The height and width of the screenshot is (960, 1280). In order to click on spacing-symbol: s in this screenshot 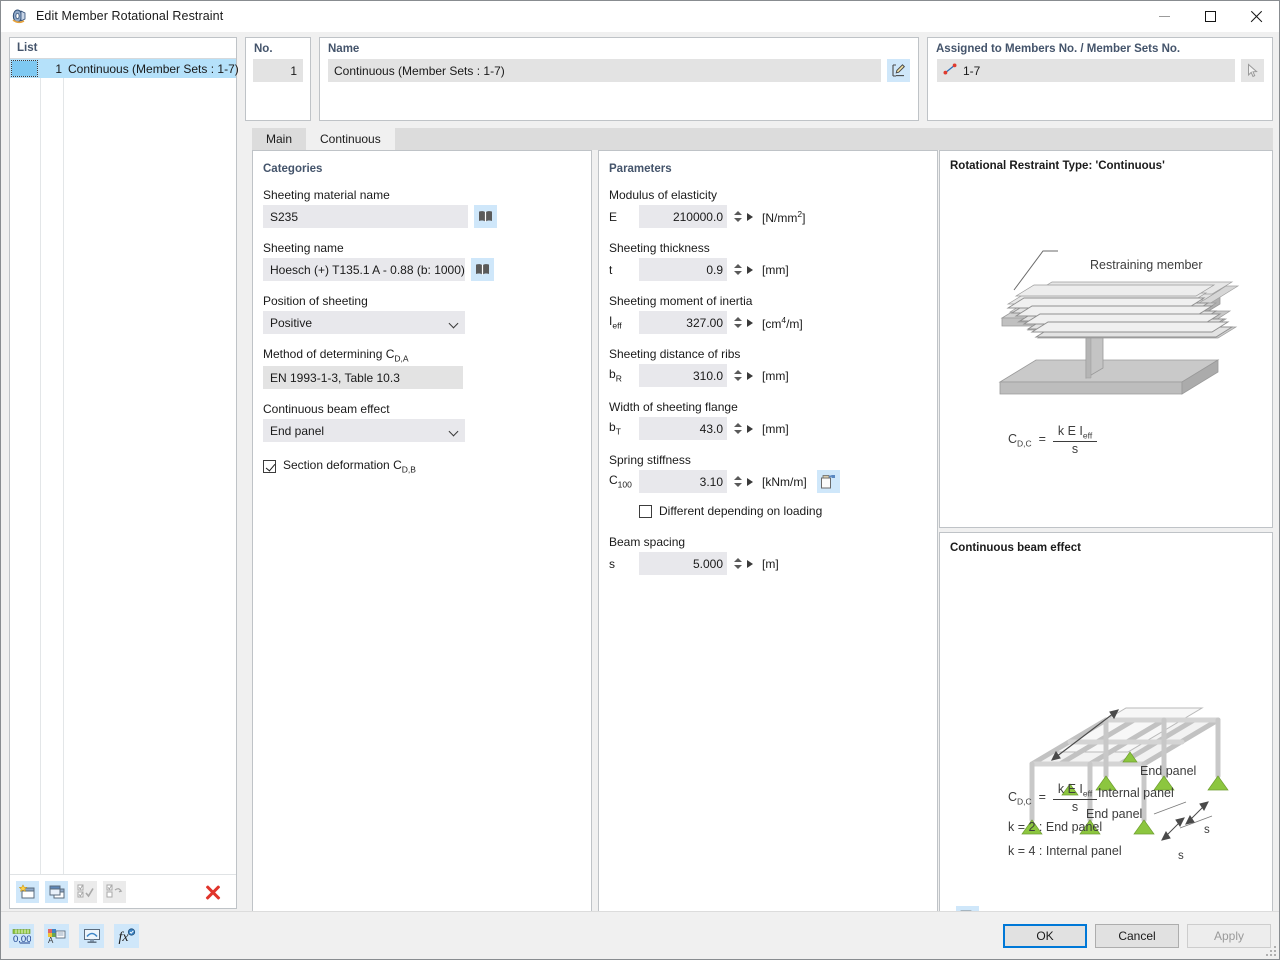, I will do `click(612, 563)`.